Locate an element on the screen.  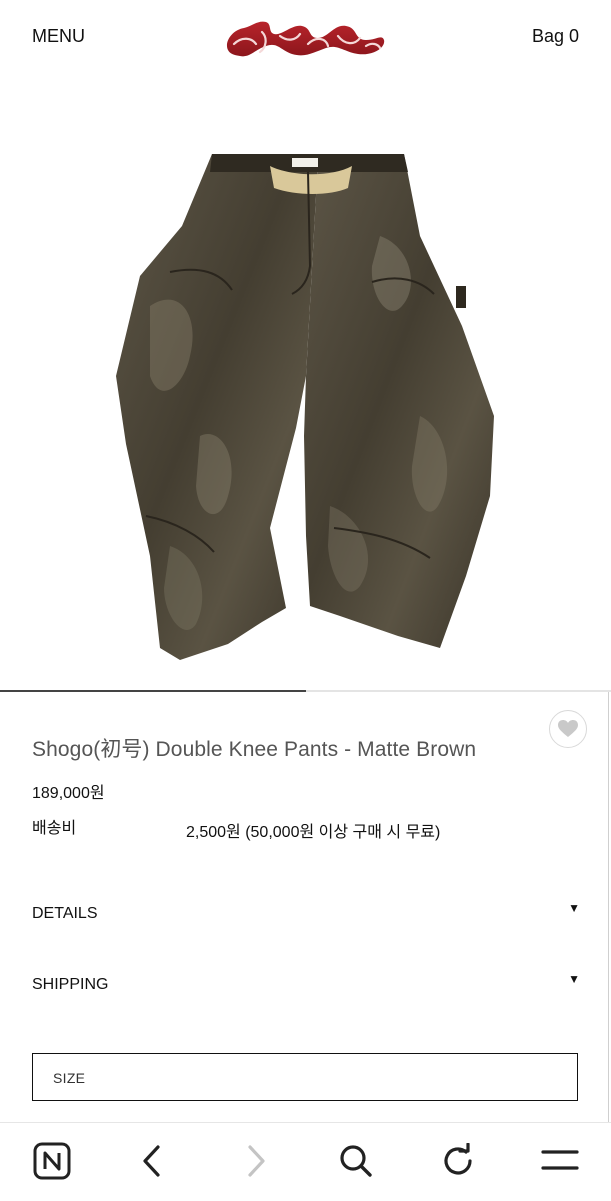
logo-wordmark-icon is located at coordinates (305, 39).